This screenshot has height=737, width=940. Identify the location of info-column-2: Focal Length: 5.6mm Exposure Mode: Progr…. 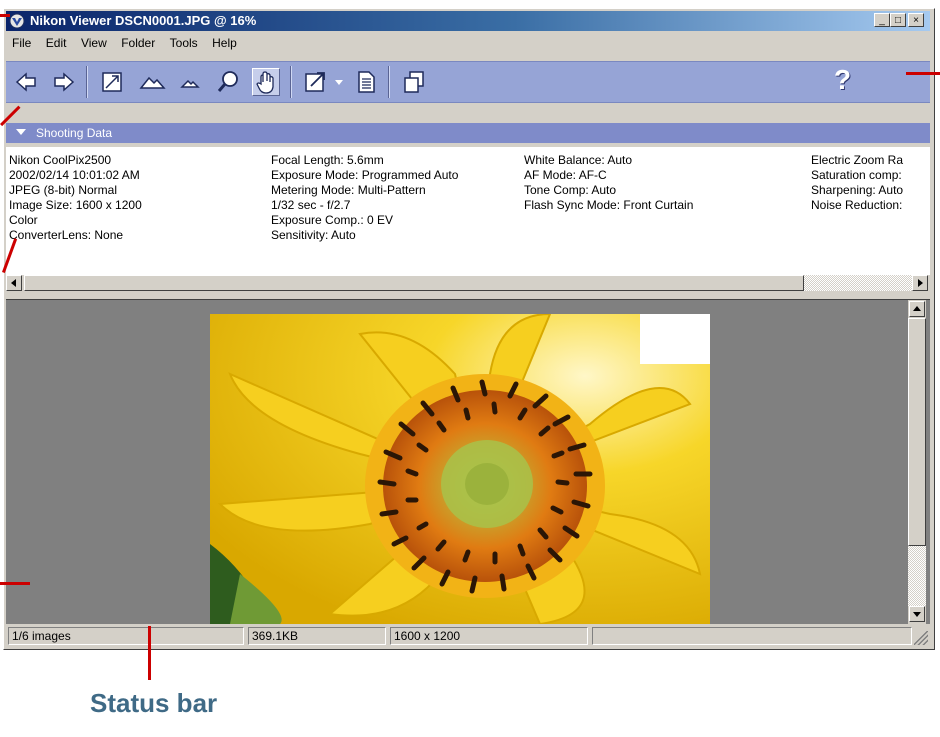
(364, 198).